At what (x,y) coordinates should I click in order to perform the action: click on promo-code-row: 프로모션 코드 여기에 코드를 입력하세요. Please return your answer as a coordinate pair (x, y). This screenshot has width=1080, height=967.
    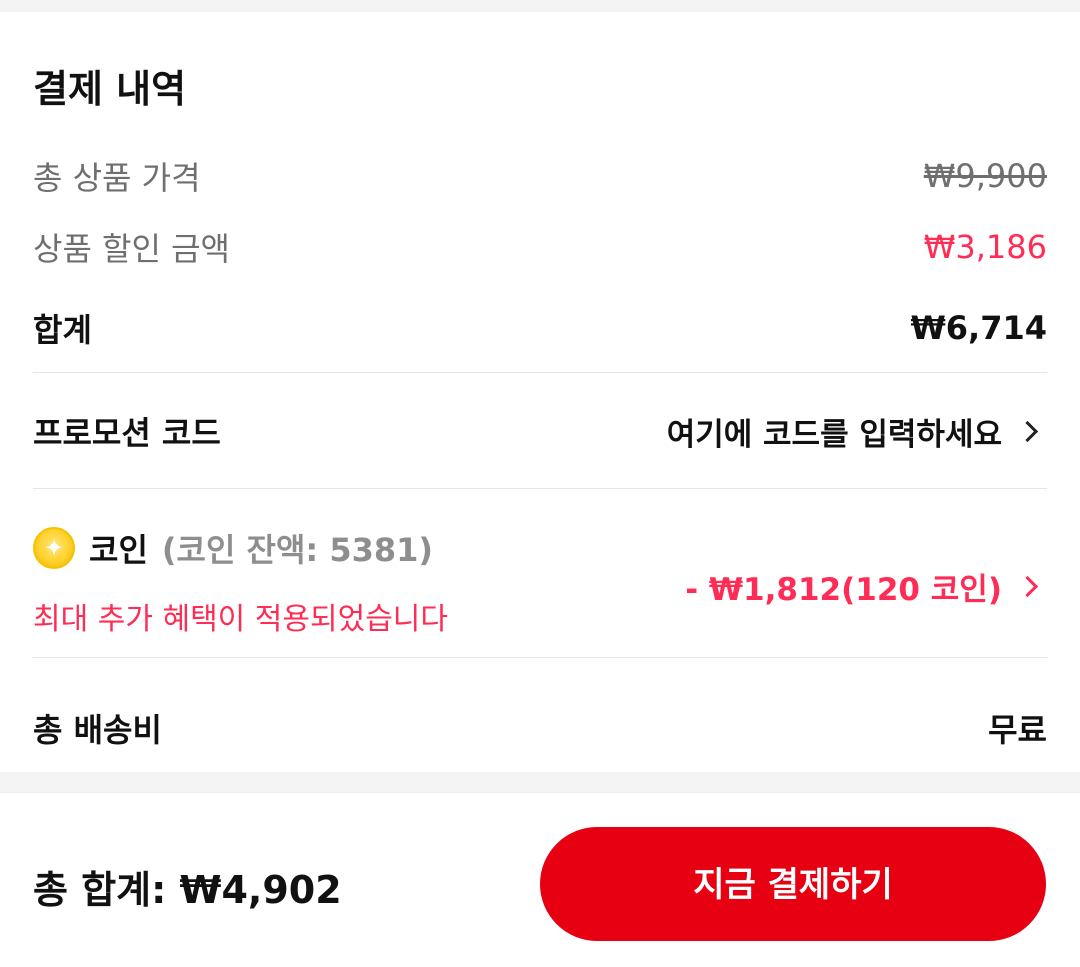
    Looking at the image, I should click on (540, 431).